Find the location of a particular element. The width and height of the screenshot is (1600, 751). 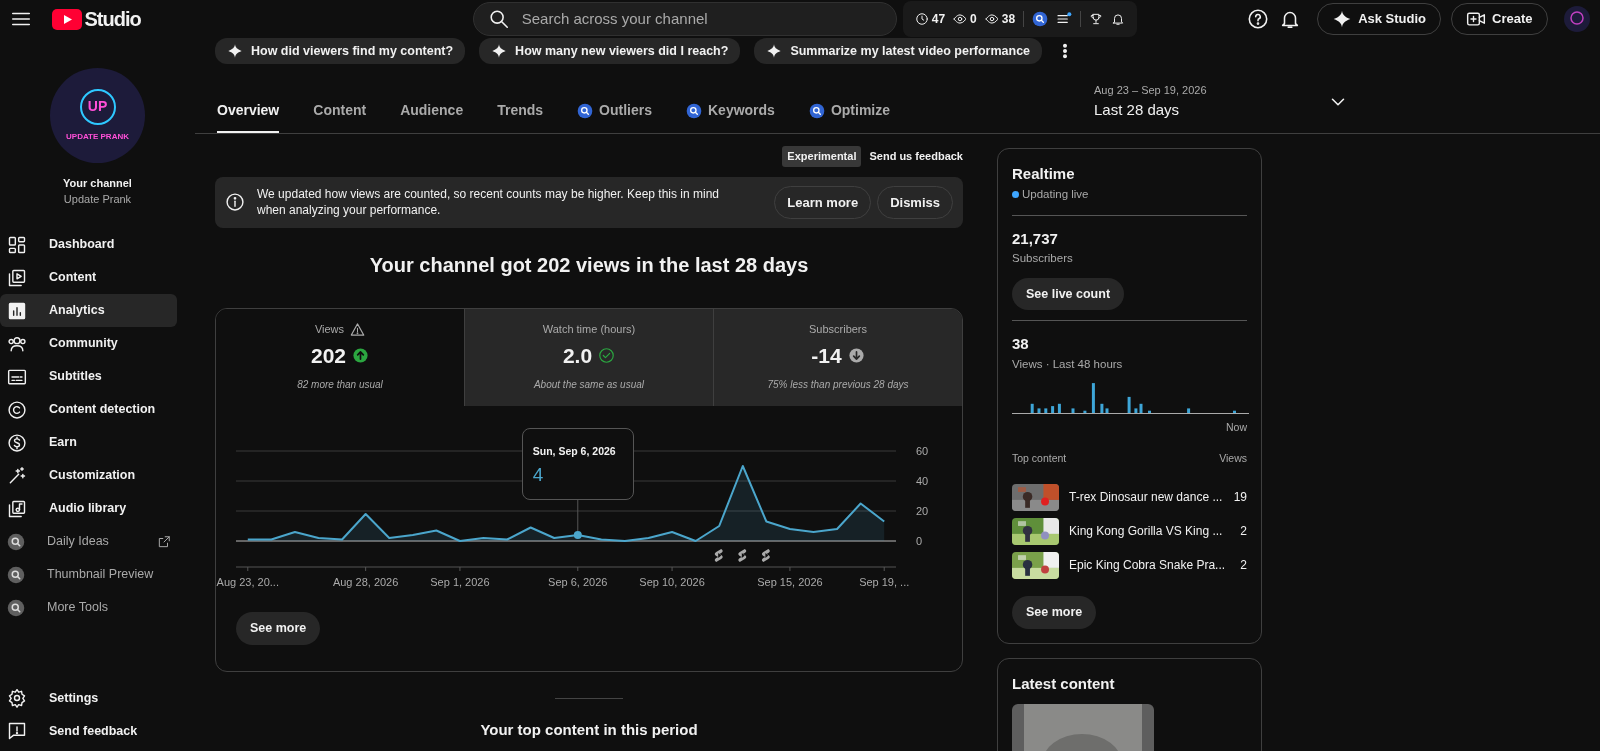

sidebar-item: Audio library is located at coordinates (88, 508).